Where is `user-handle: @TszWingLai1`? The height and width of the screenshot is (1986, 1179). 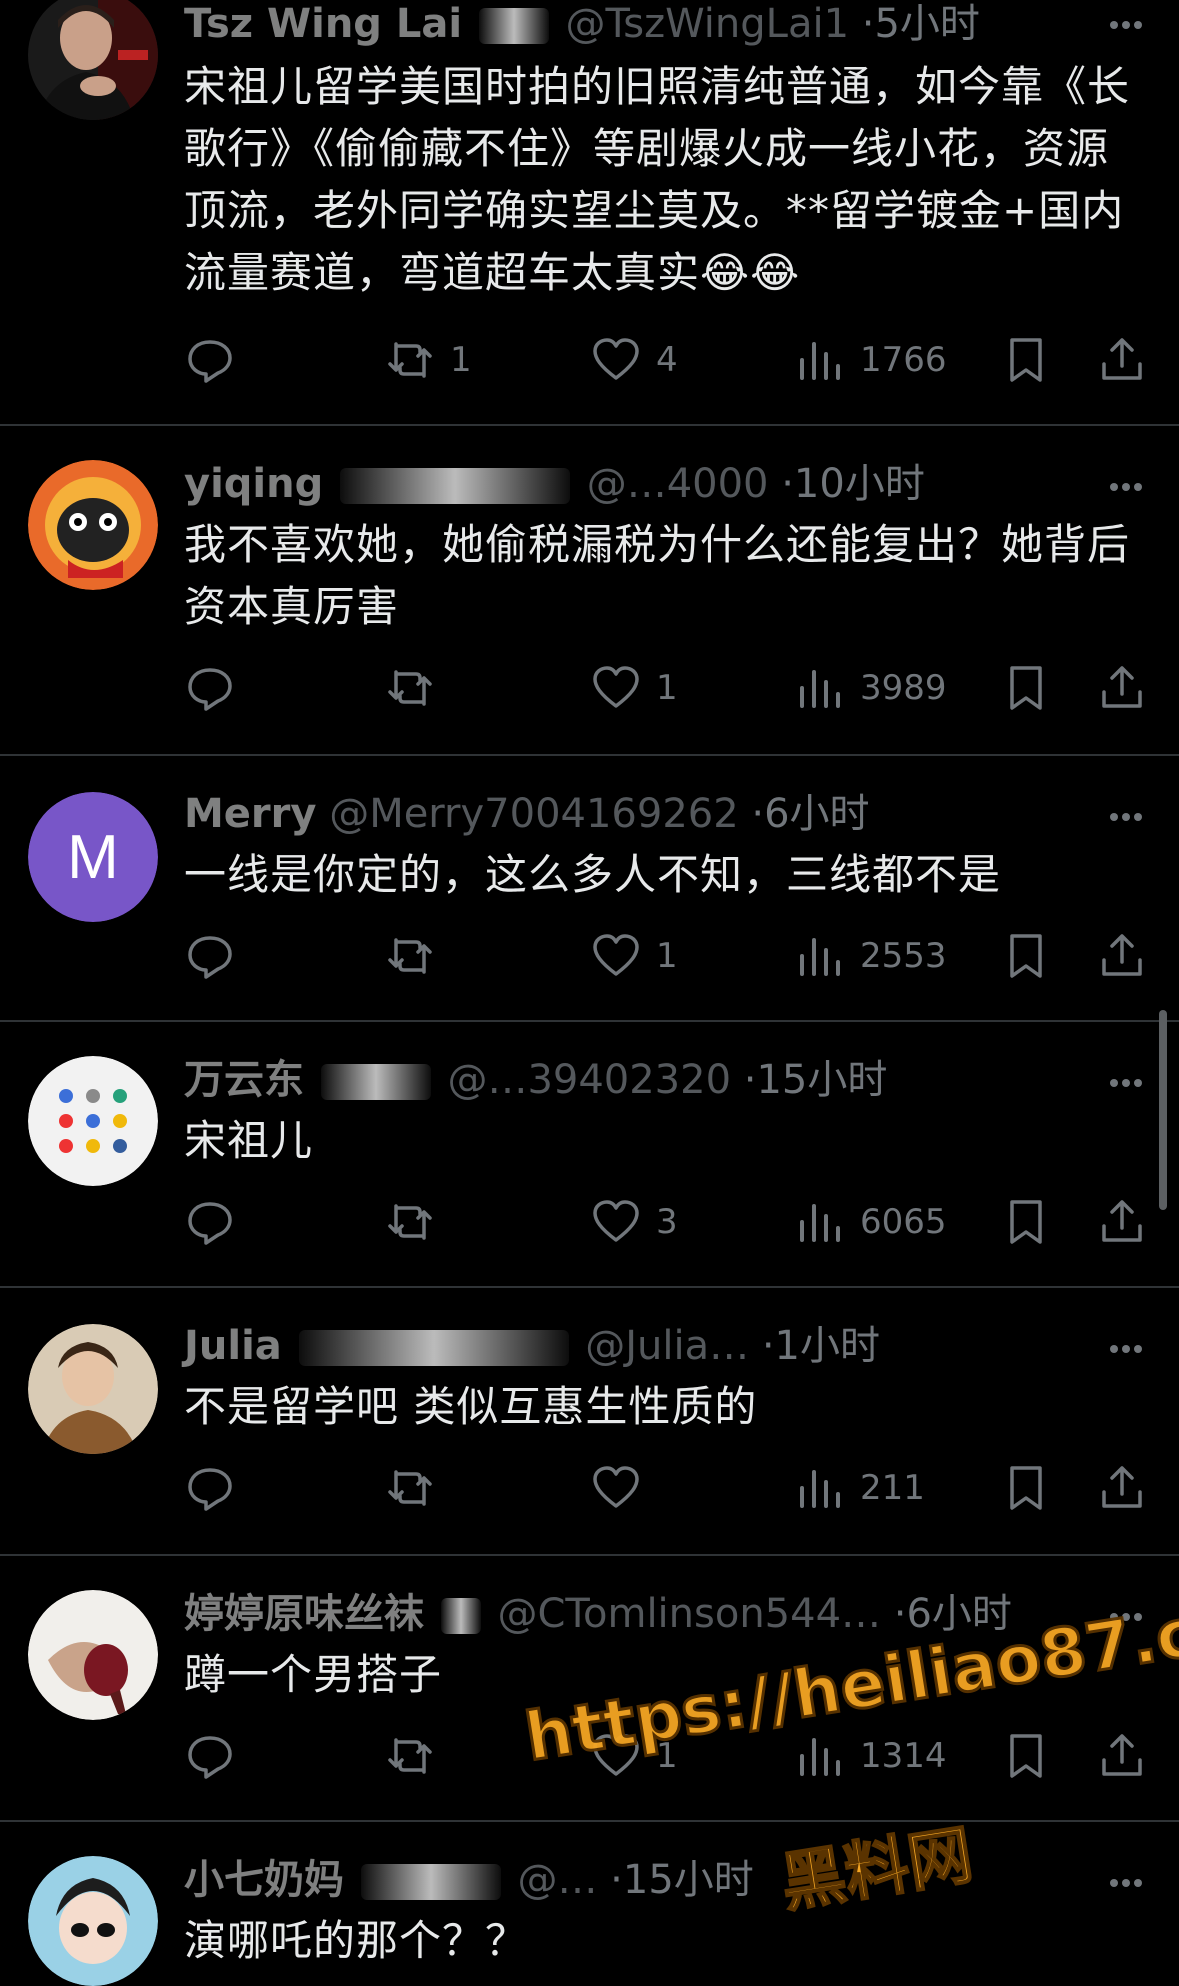
user-handle: @TszWingLai1 is located at coordinates (707, 24).